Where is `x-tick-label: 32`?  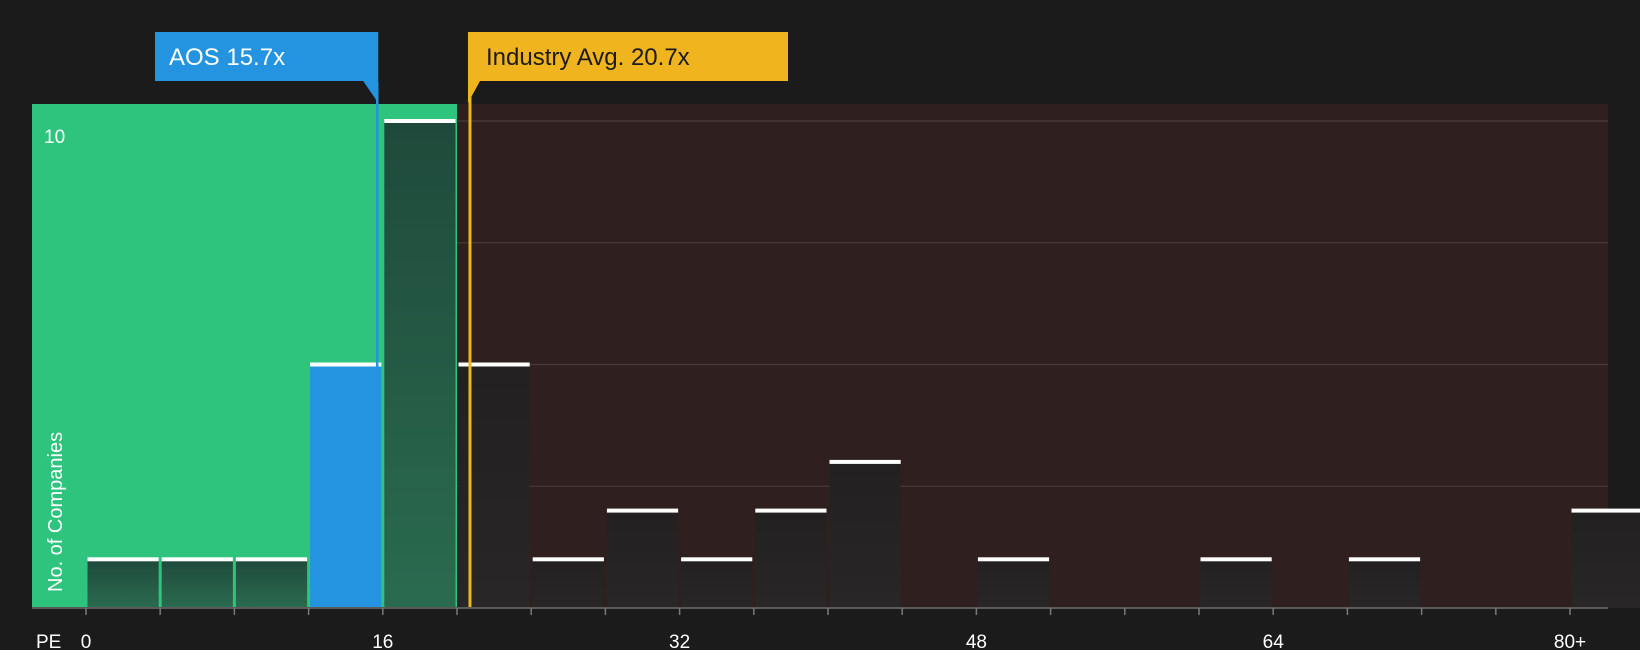 x-tick-label: 32 is located at coordinates (679, 641).